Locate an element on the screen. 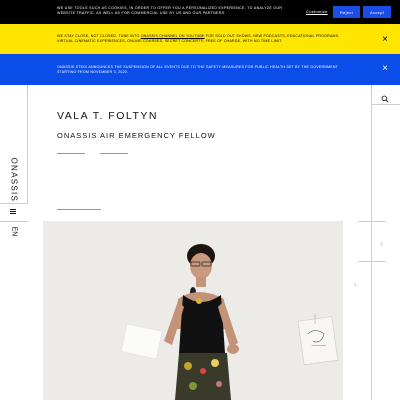  carousel-divider-bottom is located at coordinates (372, 261).